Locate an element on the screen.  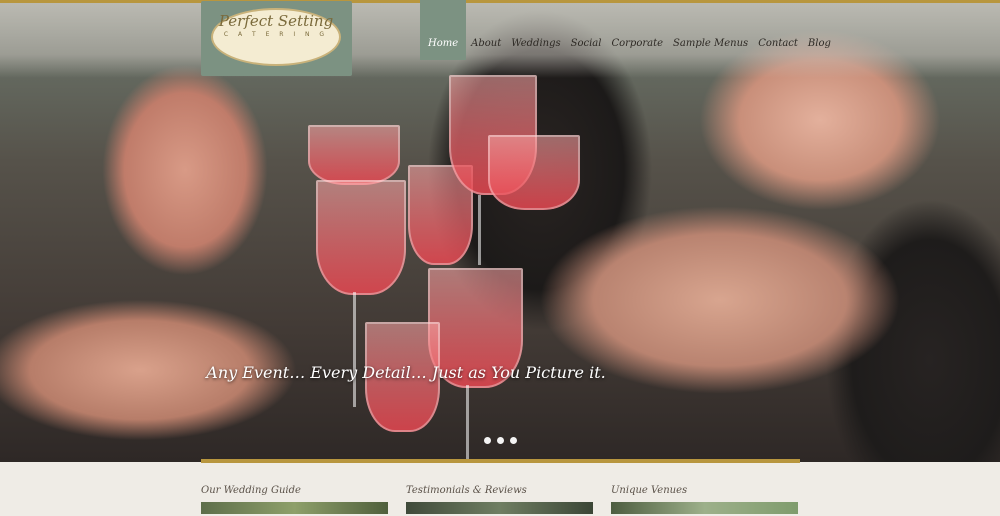
feature-wedding-guide: Our Wedding Guide is located at coordinates (295, 499).